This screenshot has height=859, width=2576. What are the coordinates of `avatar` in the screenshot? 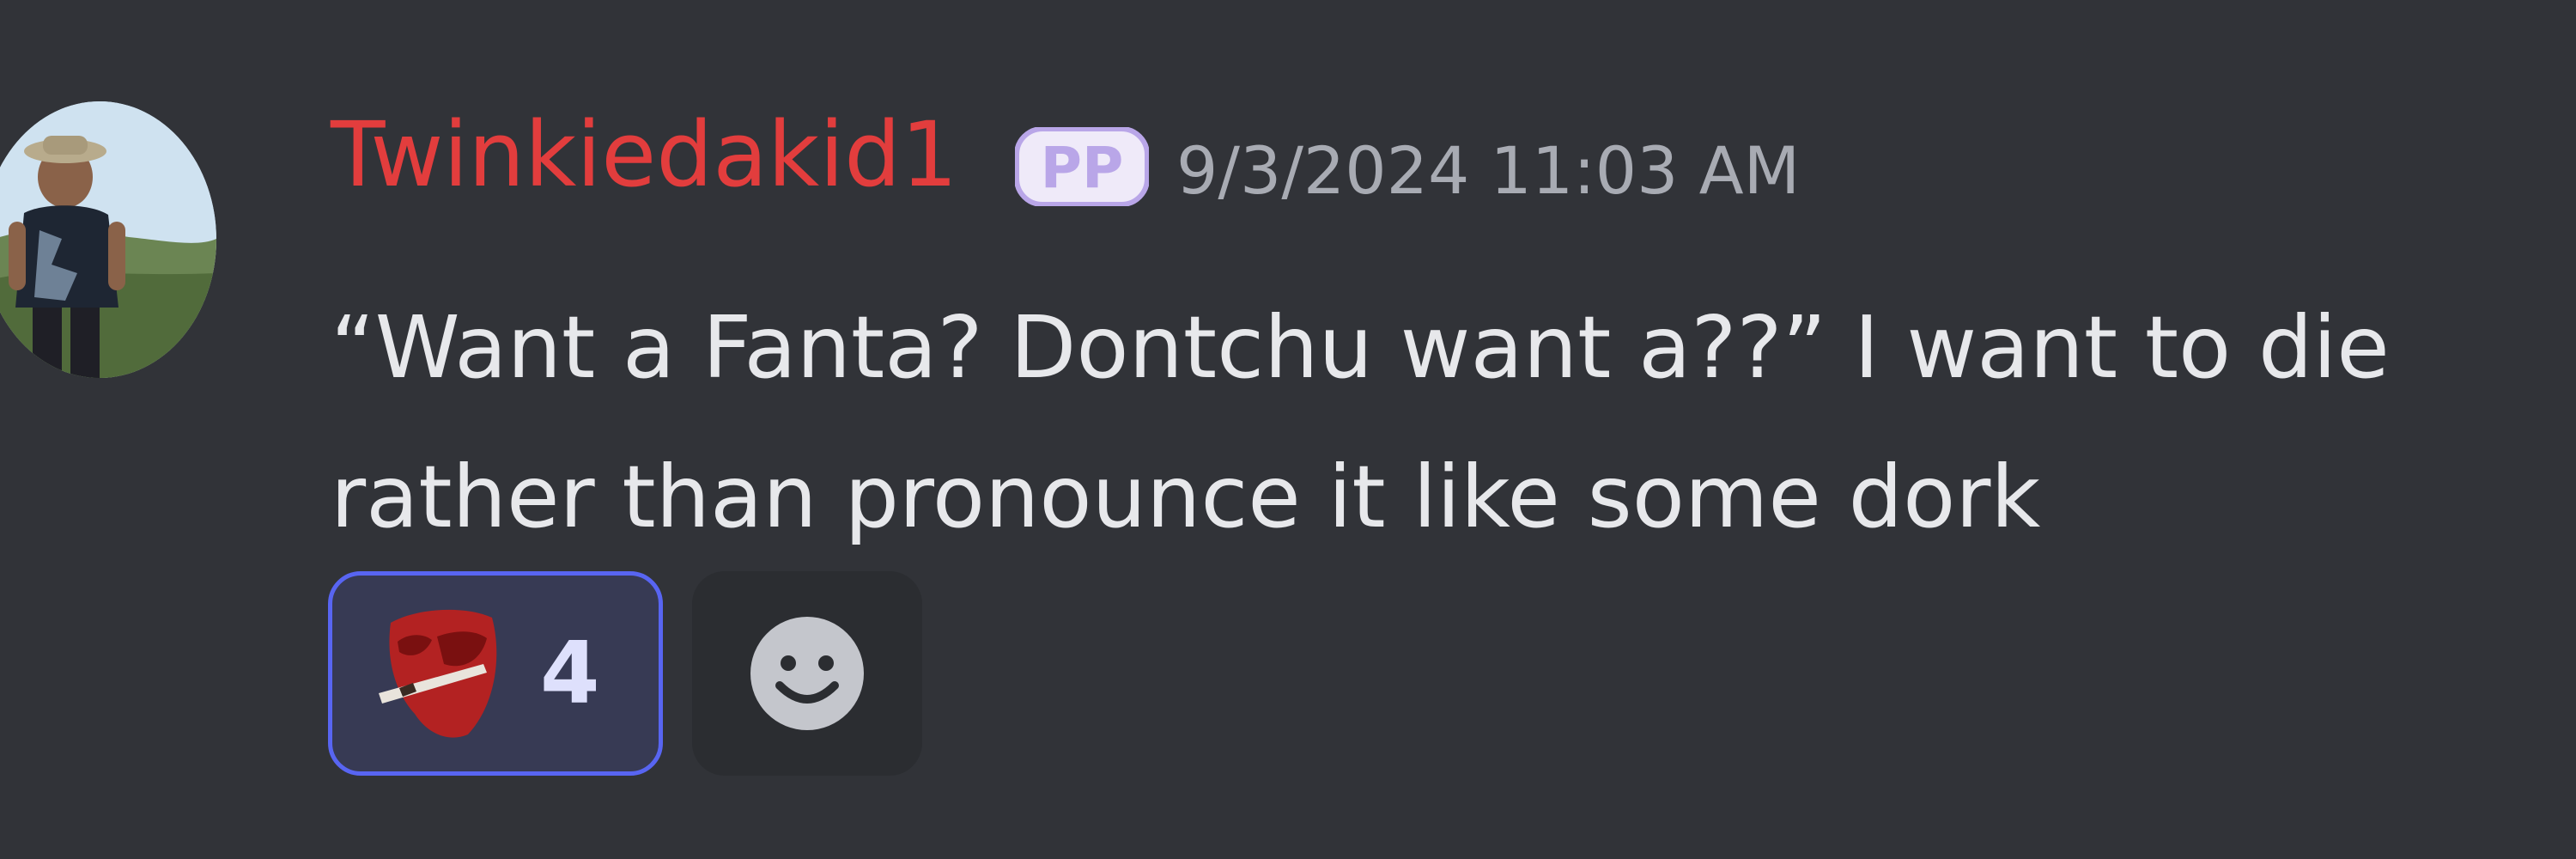 It's located at (108, 240).